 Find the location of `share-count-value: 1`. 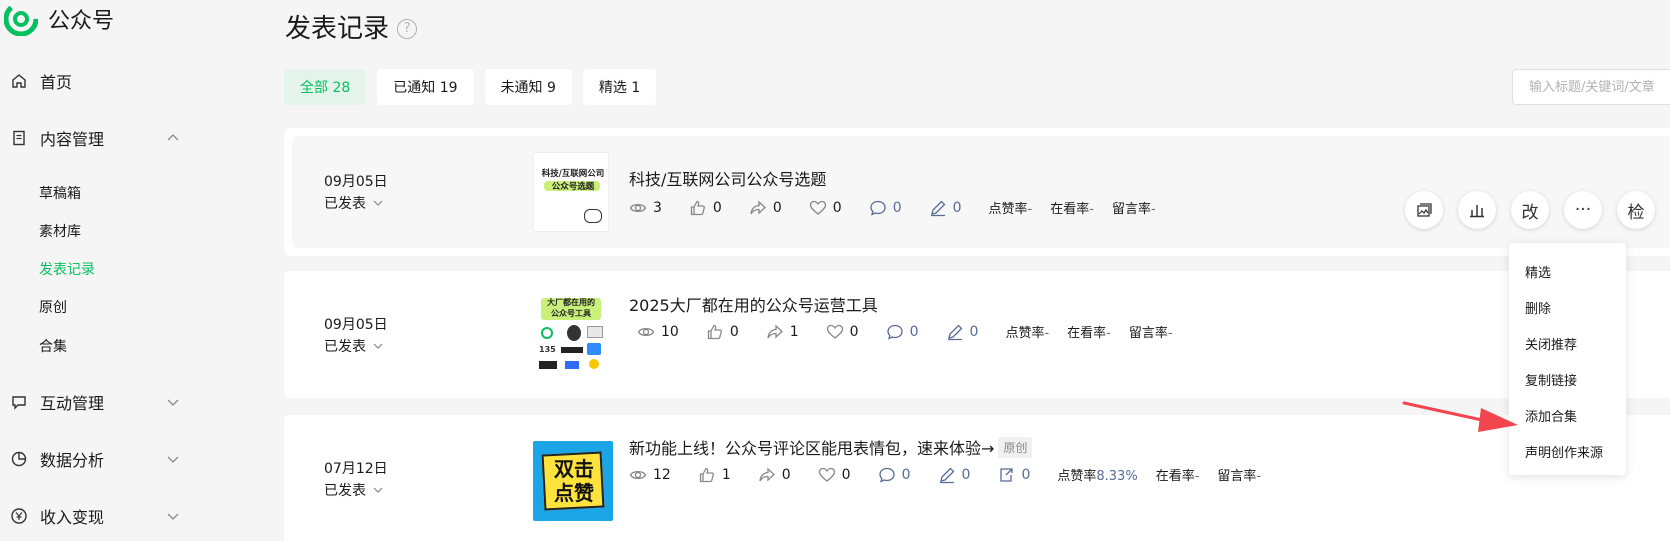

share-count-value: 1 is located at coordinates (794, 331).